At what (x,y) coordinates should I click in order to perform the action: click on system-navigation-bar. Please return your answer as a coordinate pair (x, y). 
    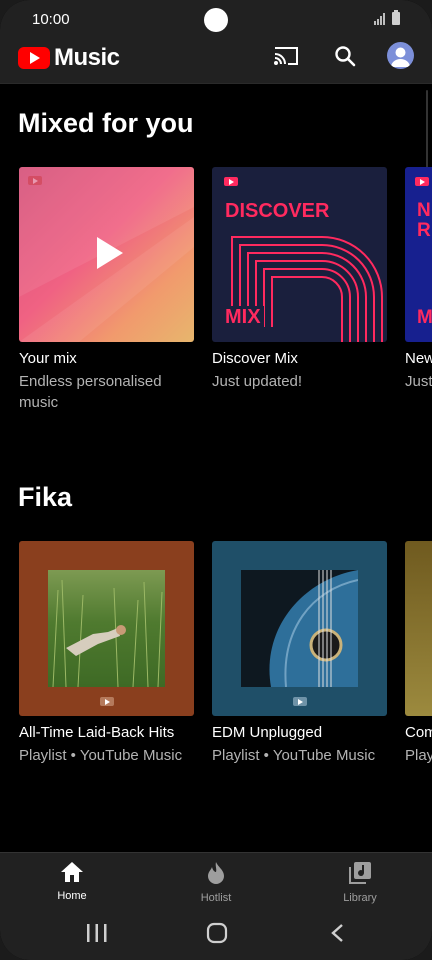
    Looking at the image, I should click on (216, 934).